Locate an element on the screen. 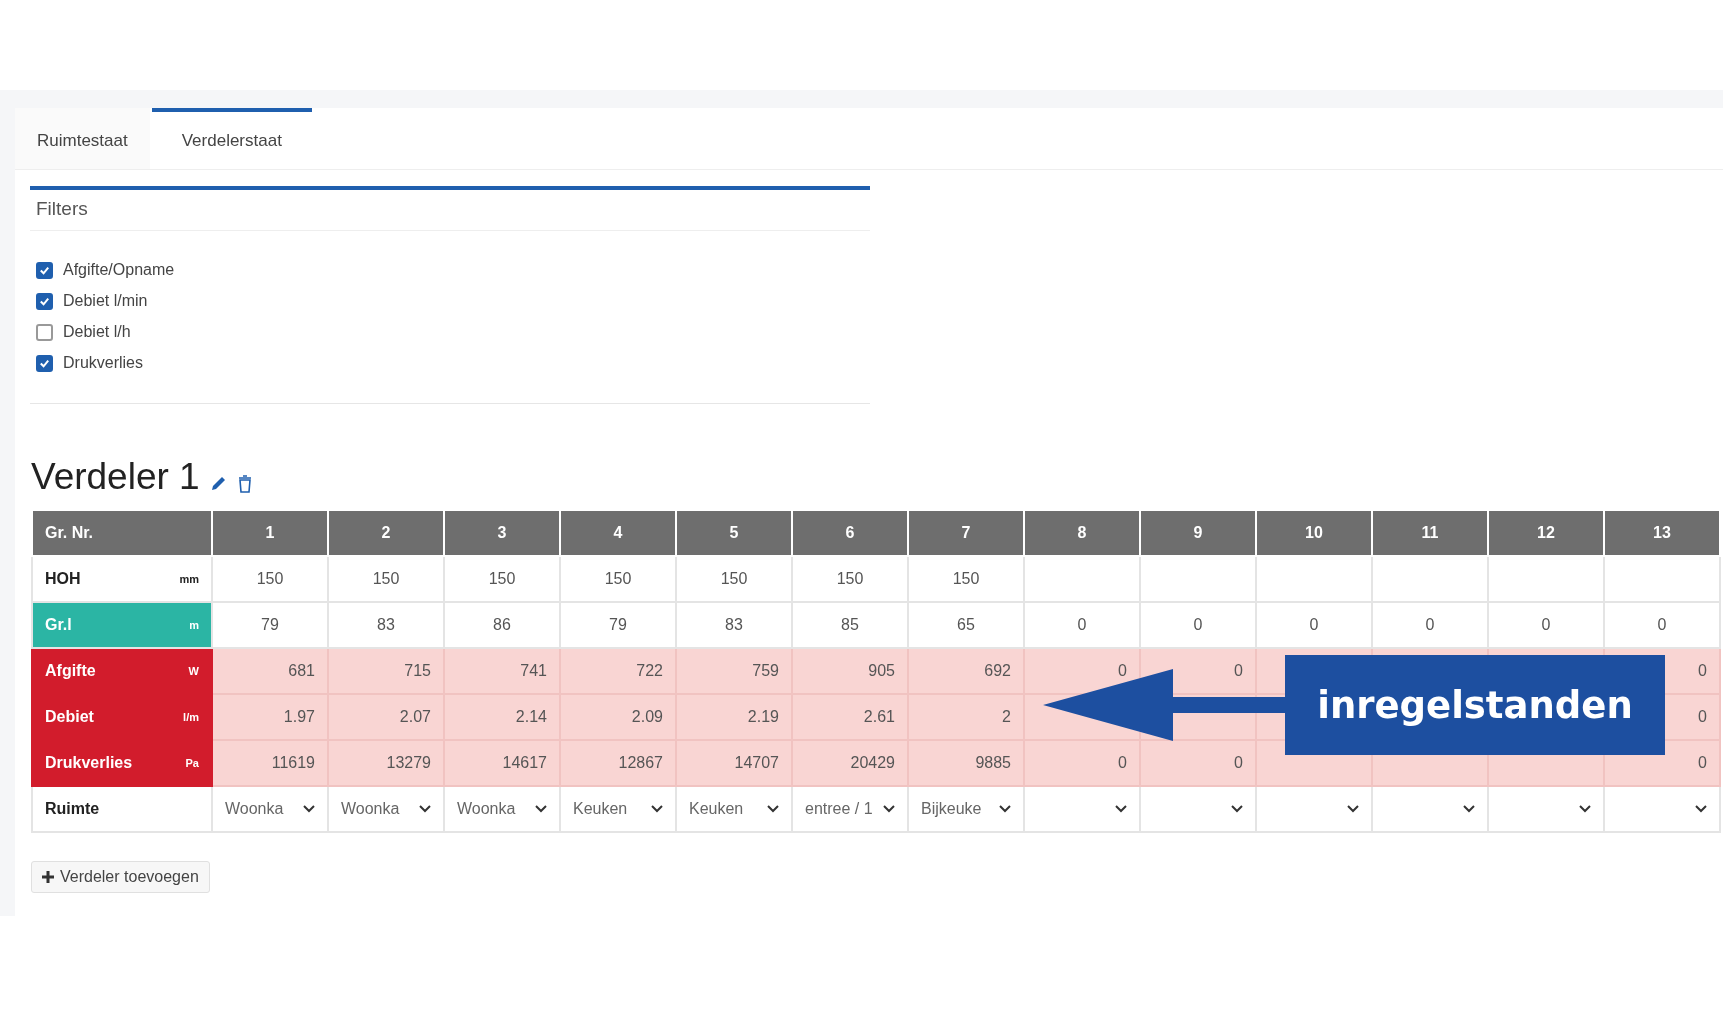 This screenshot has height=1016, width=1723. column-header: 4 is located at coordinates (618, 533).